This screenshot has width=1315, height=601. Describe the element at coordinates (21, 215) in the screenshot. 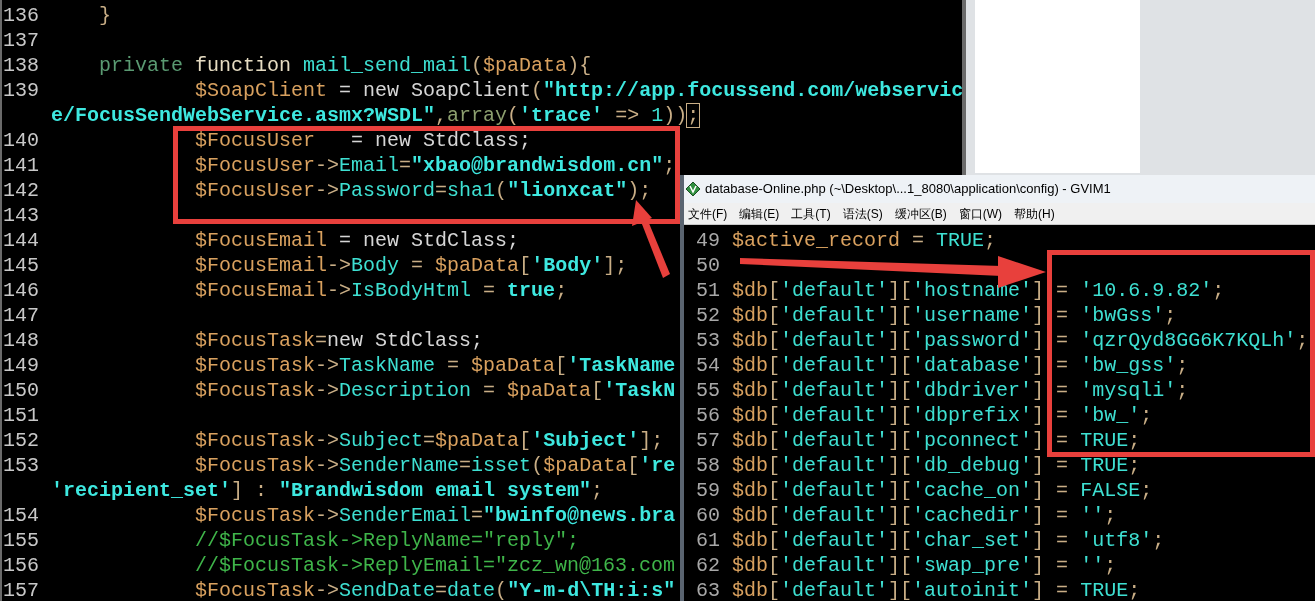

I see `line-number: 143` at that location.